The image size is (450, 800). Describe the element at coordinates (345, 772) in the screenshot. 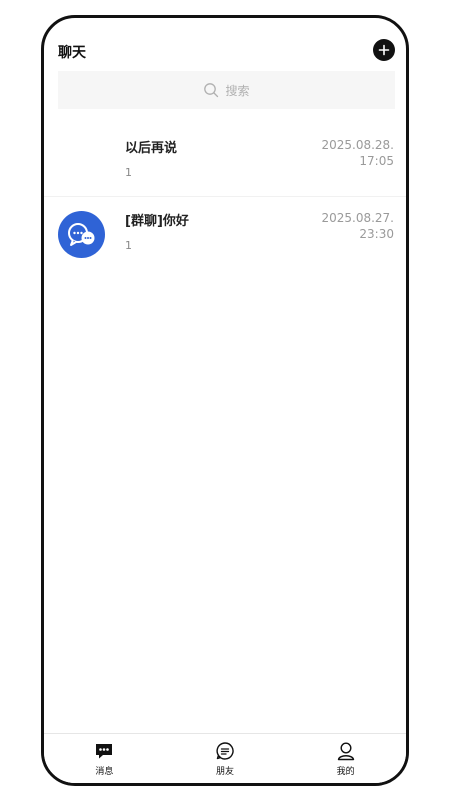

I see `tab-label: 我的` at that location.